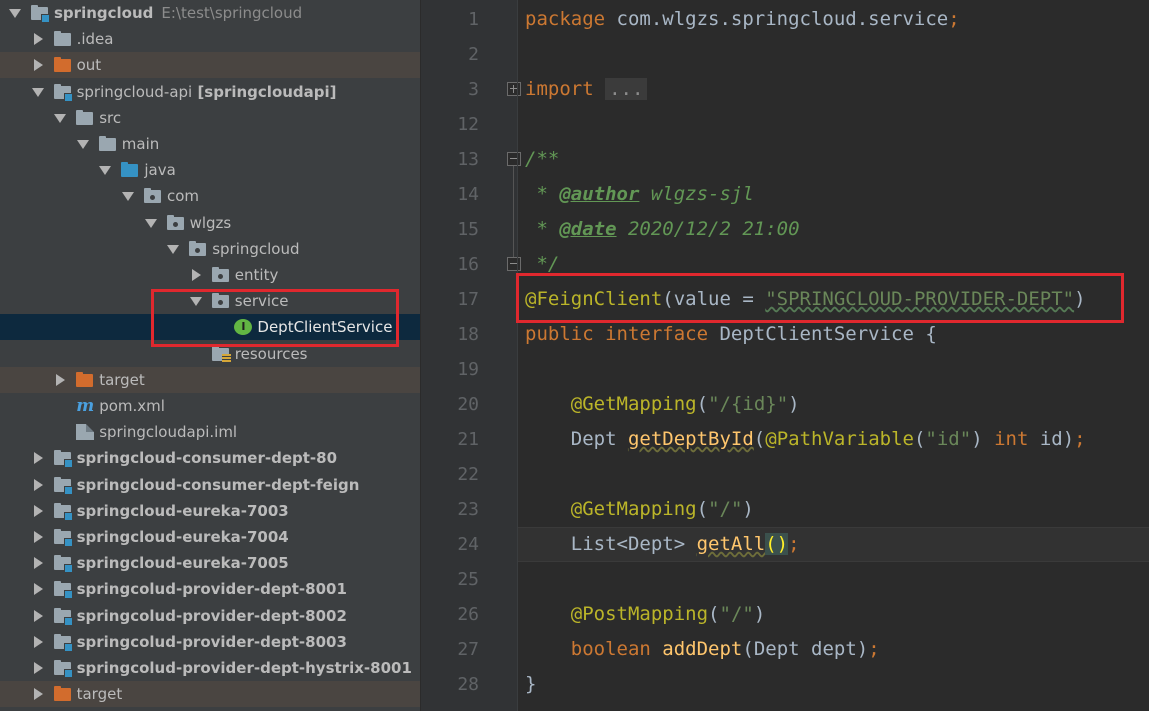  Describe the element at coordinates (210, 458) in the screenshot. I see `tree-consumer-80: springcloud-consumer-dept-80` at that location.